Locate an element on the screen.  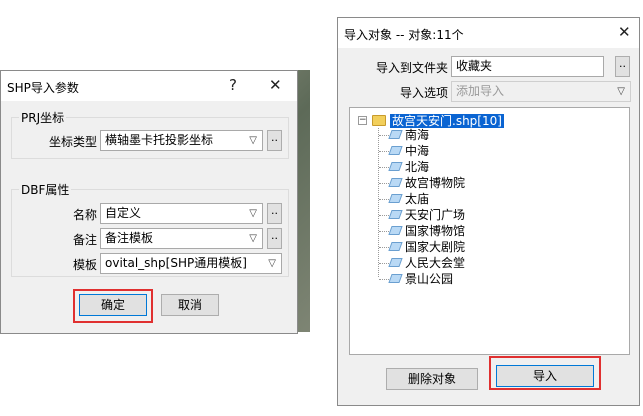
dialog-title: SHP导入参数 is located at coordinates (43, 88).